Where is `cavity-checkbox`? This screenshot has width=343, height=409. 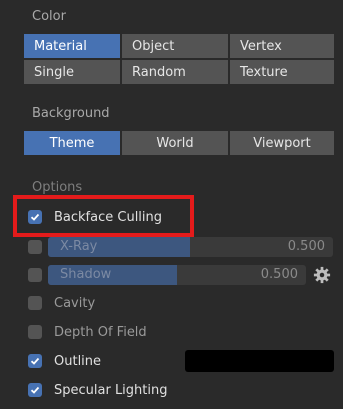 cavity-checkbox is located at coordinates (35, 303).